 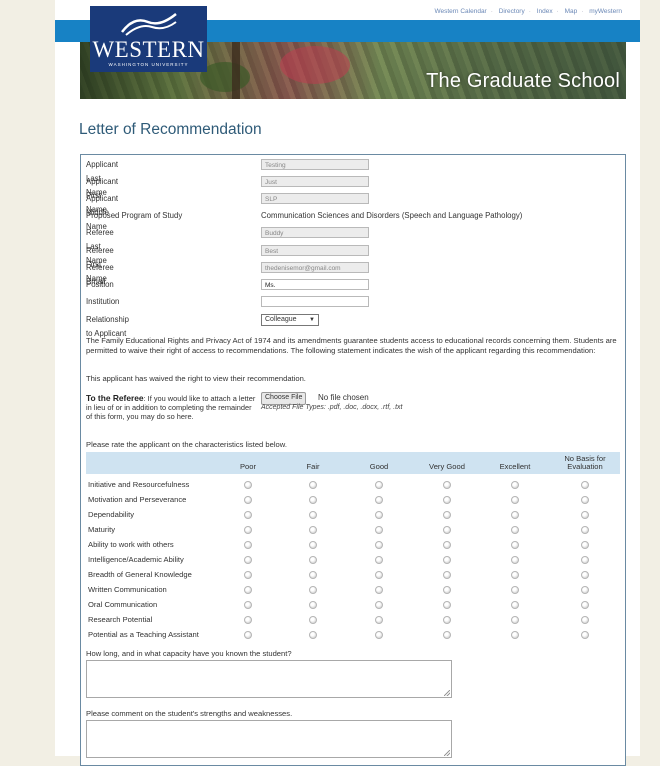 What do you see at coordinates (353, 484) in the screenshot?
I see `rating-row: Initiative and Resourcefulness` at bounding box center [353, 484].